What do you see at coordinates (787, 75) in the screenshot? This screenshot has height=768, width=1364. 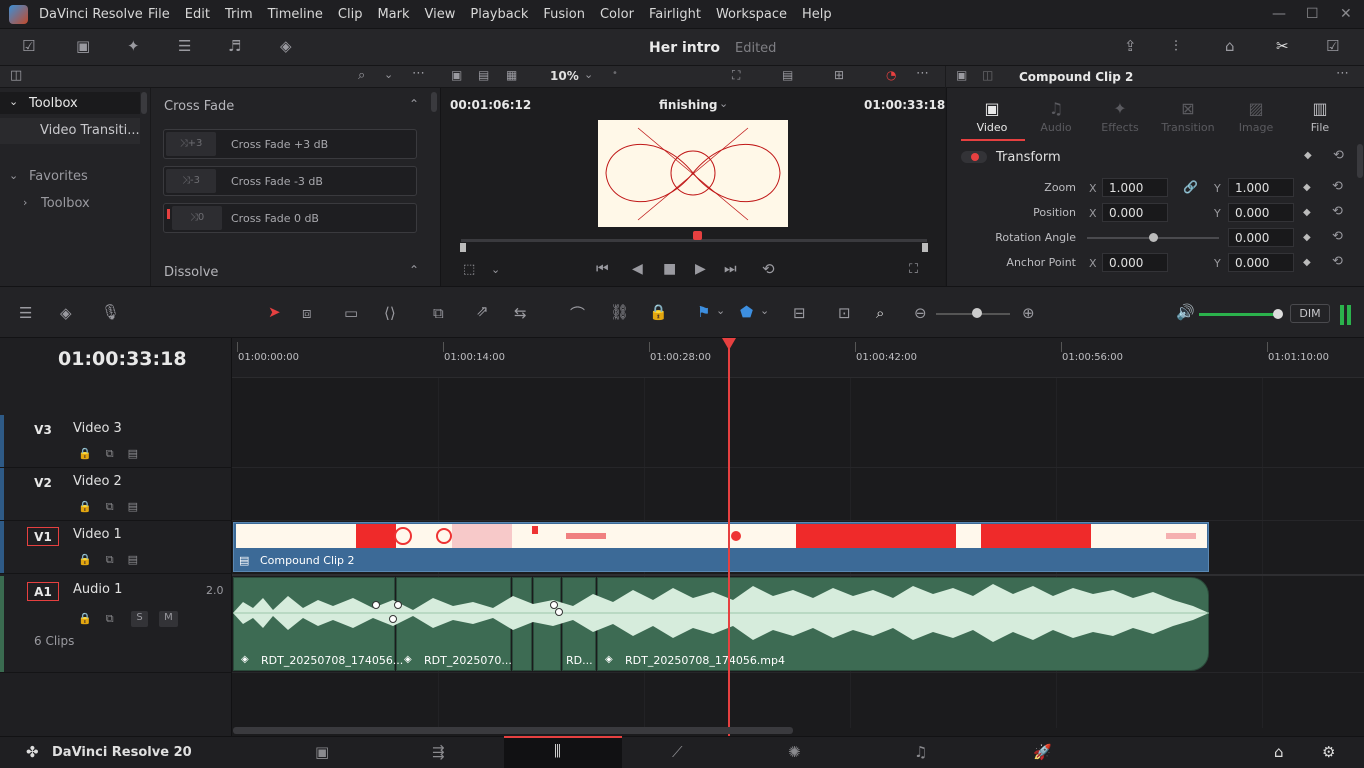 I see `viewer-options-icon: ▤` at bounding box center [787, 75].